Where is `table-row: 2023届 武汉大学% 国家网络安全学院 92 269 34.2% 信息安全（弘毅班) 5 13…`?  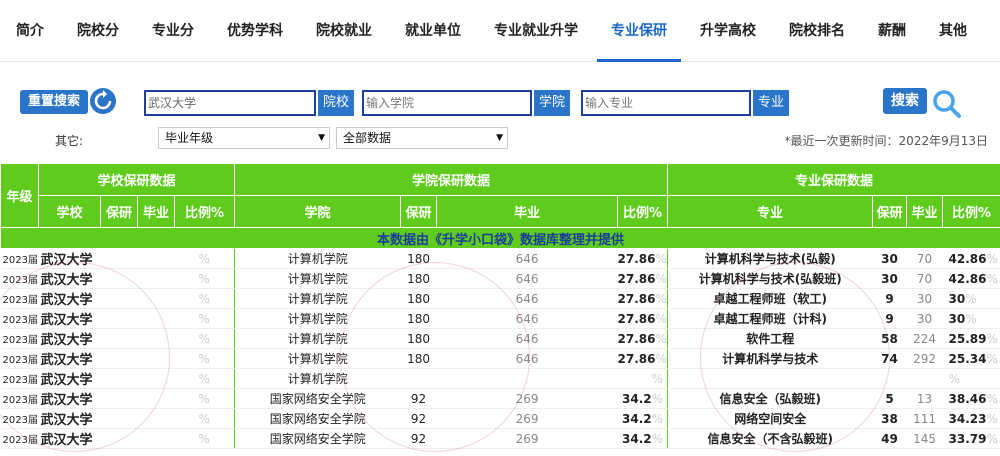
table-row: 2023届 武汉大学% 国家网络安全学院 92 269 34.2% 信息安全（弘毅班) 5 13… is located at coordinates (500, 398).